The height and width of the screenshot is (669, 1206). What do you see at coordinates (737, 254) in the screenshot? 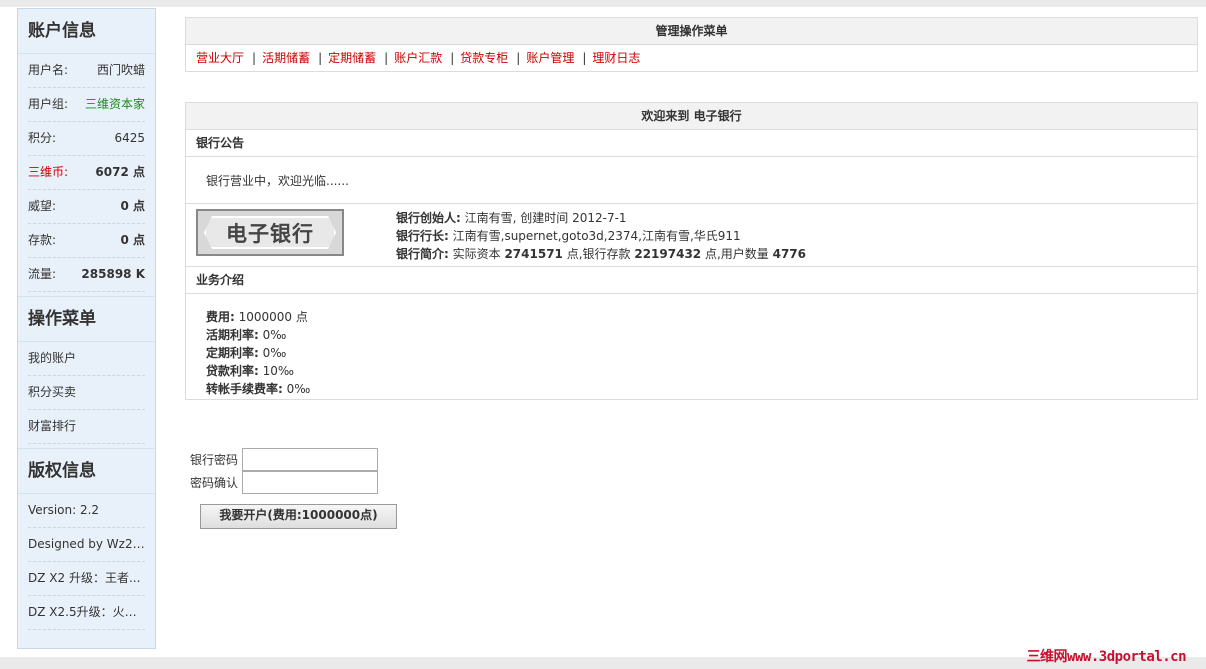
I see `intro-text-3: 点,用户数量` at bounding box center [737, 254].